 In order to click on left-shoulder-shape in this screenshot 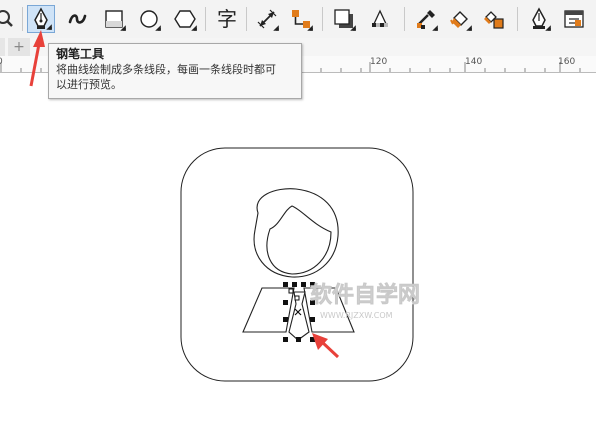, I will do `click(268, 310)`.